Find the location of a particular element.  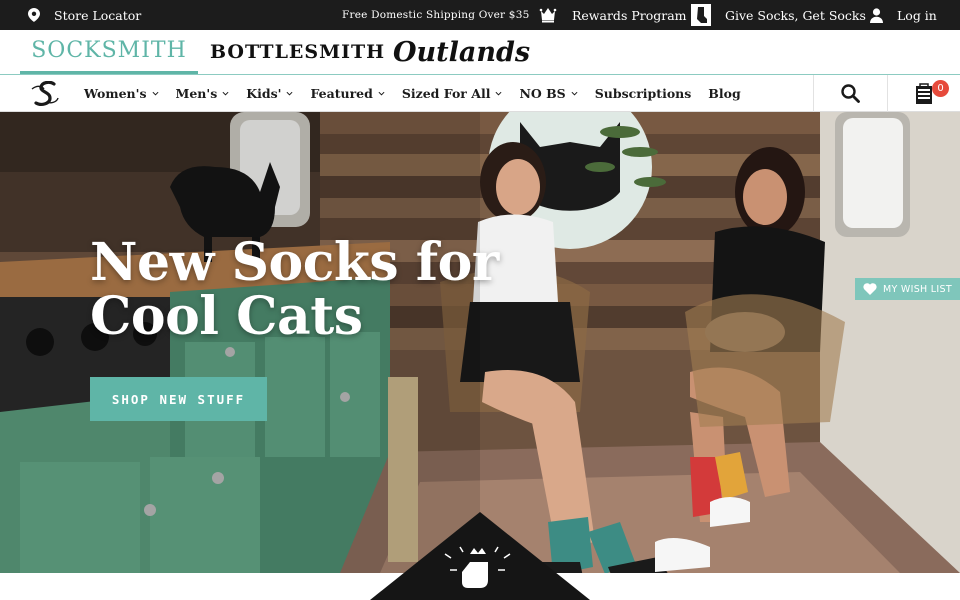

wishlist-tab: MY WISH LIST is located at coordinates (907, 289).